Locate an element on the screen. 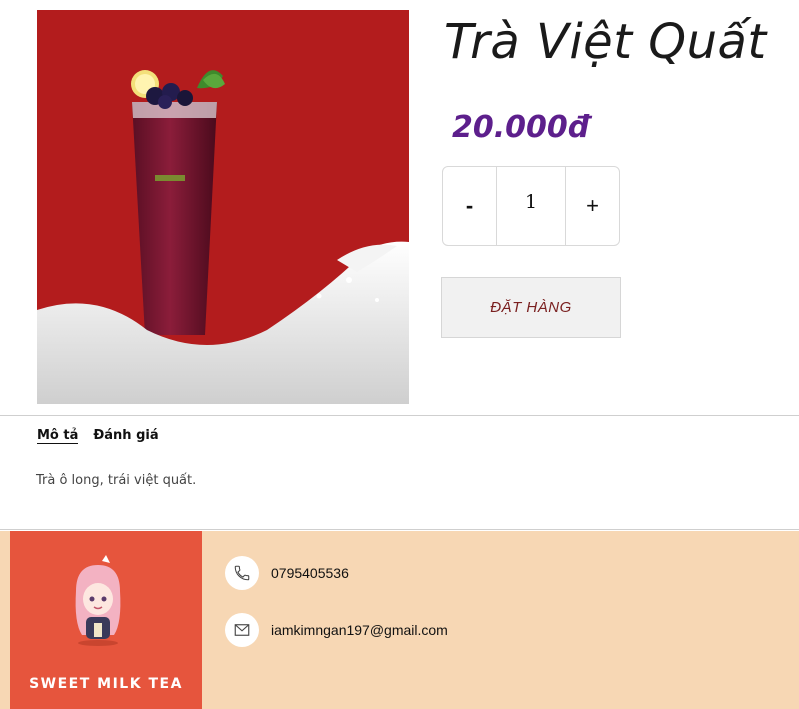 The height and width of the screenshot is (709, 799). contact-email: iamkimngan197@gmail.com is located at coordinates (336, 630).